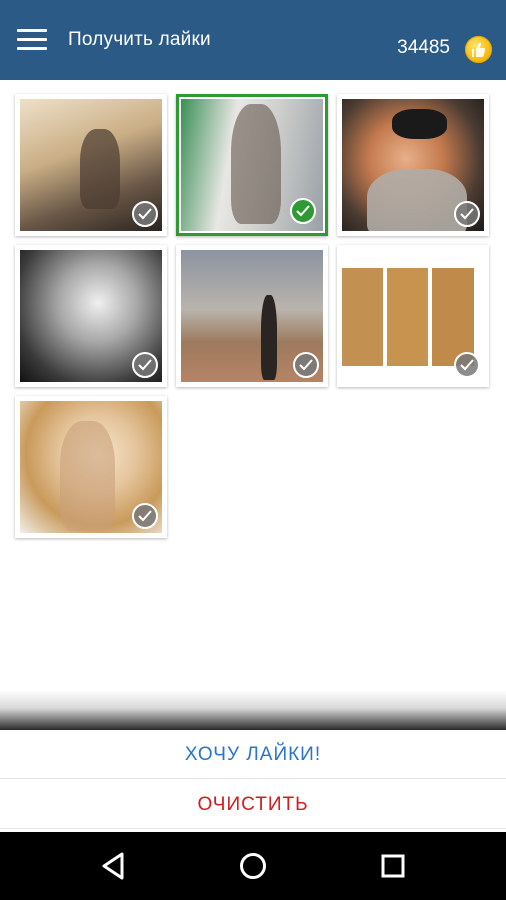 This screenshot has width=506, height=900. Describe the element at coordinates (114, 866) in the screenshot. I see `back-triangle-icon` at that location.